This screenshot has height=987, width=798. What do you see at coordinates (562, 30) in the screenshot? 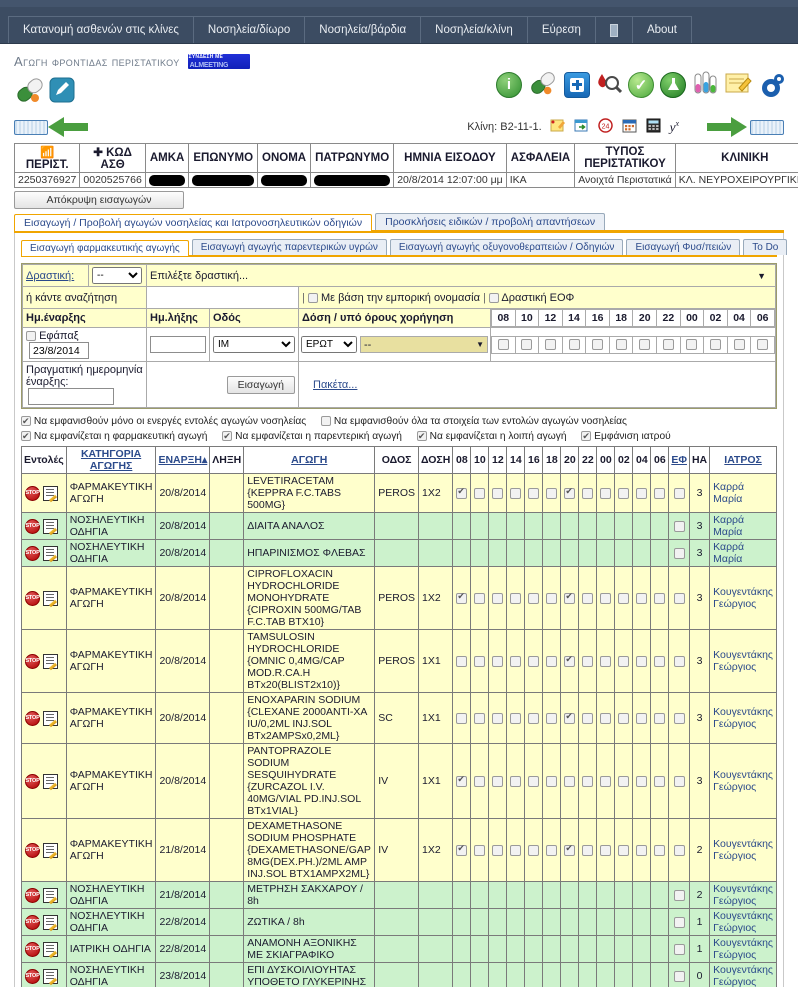
I see `nav-search: Εύρεση` at bounding box center [562, 30].